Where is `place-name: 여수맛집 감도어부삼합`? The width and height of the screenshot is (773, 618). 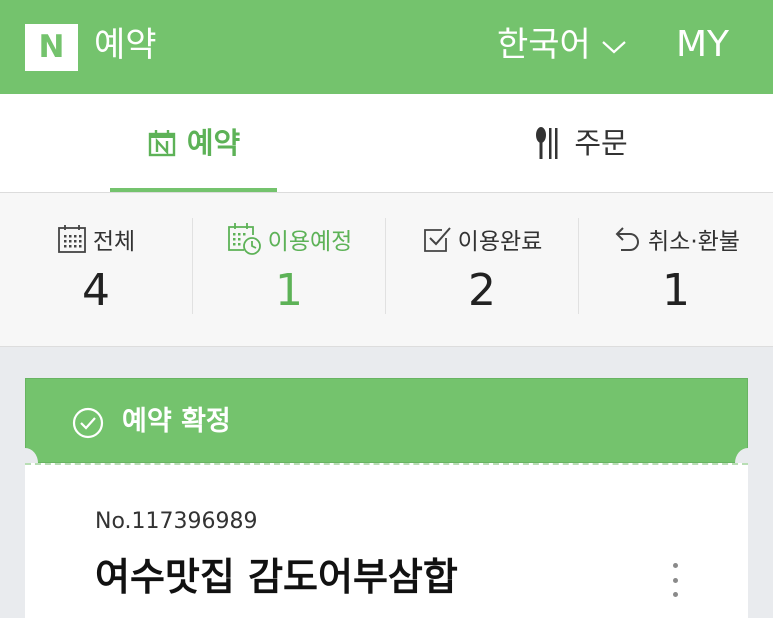 place-name: 여수맛집 감도어부삼합 is located at coordinates (276, 577).